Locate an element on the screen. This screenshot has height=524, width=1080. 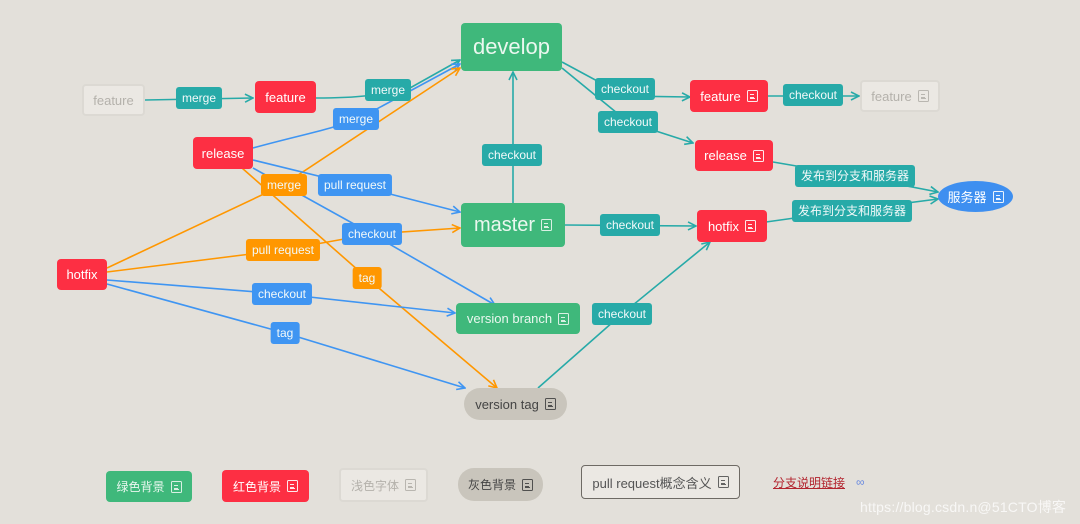
node-feature-light-right: feature is located at coordinates (900, 96).